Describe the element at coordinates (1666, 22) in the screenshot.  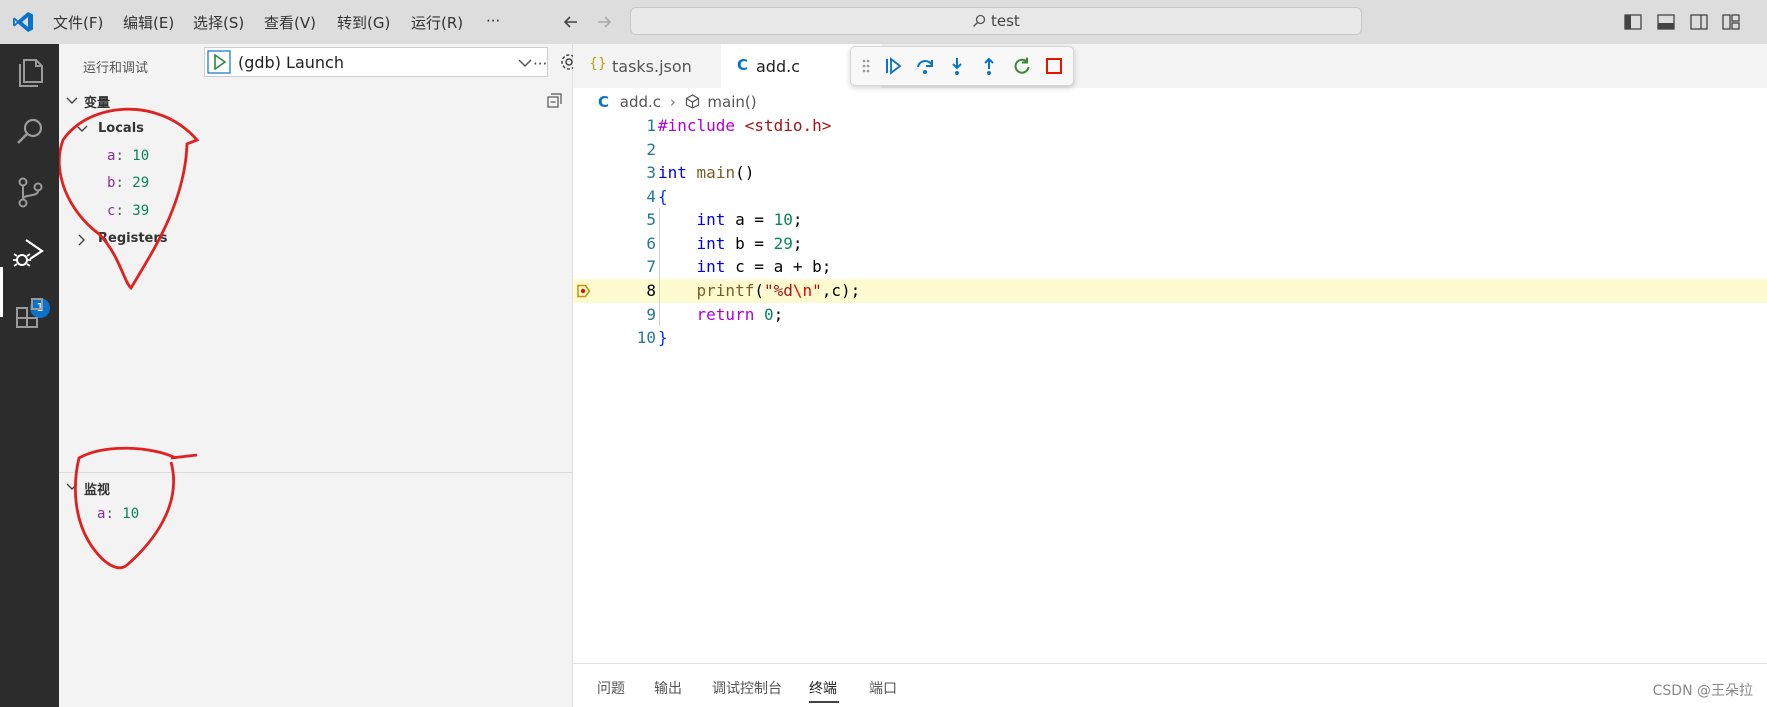
I see `toggle-panel-icon` at that location.